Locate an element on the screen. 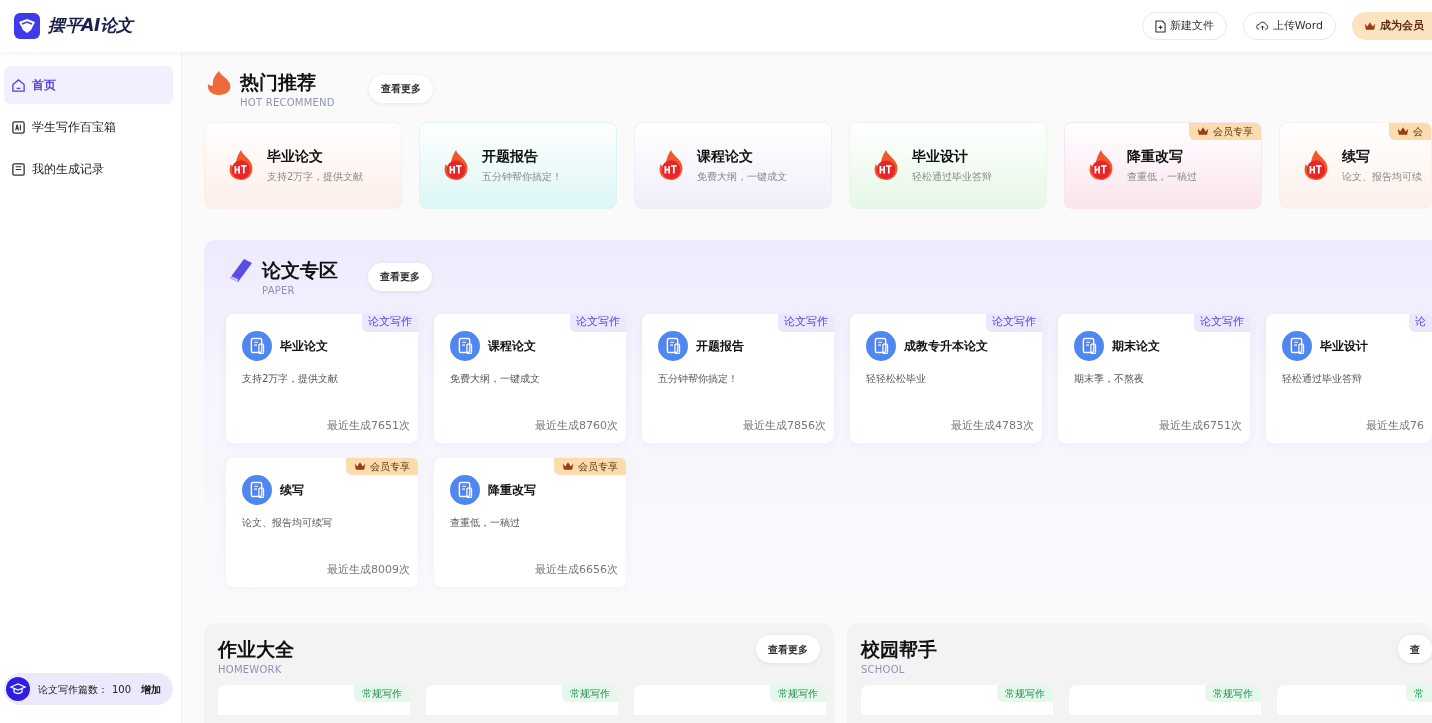 The image size is (1432, 723). usage-count: 最近生成6656次 is located at coordinates (576, 570).